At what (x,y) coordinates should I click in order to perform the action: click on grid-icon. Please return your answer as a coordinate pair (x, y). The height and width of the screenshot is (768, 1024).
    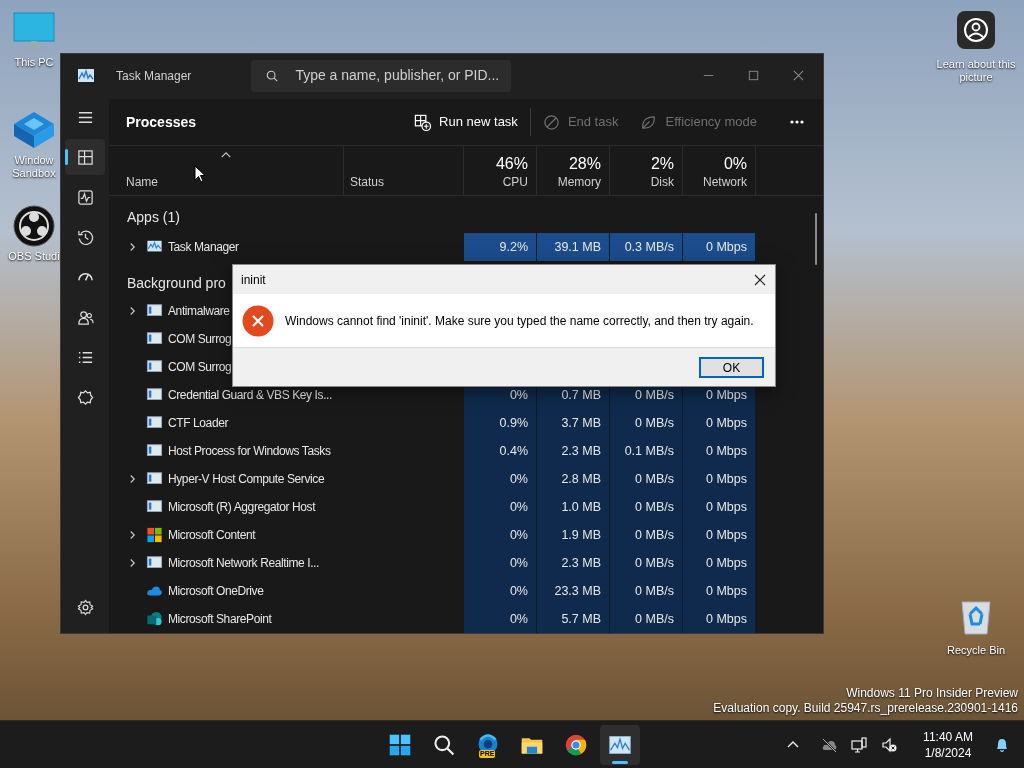
    Looking at the image, I should click on (85, 157).